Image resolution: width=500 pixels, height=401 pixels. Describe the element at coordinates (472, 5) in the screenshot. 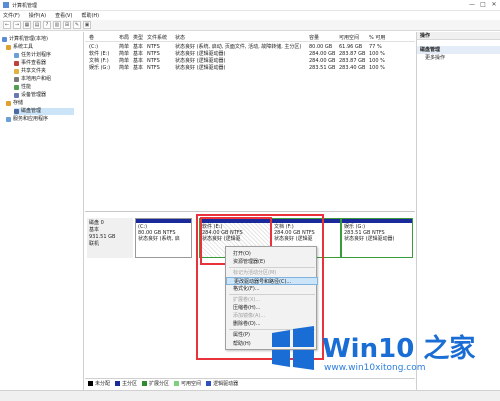

I see `minimize-button: —` at that location.